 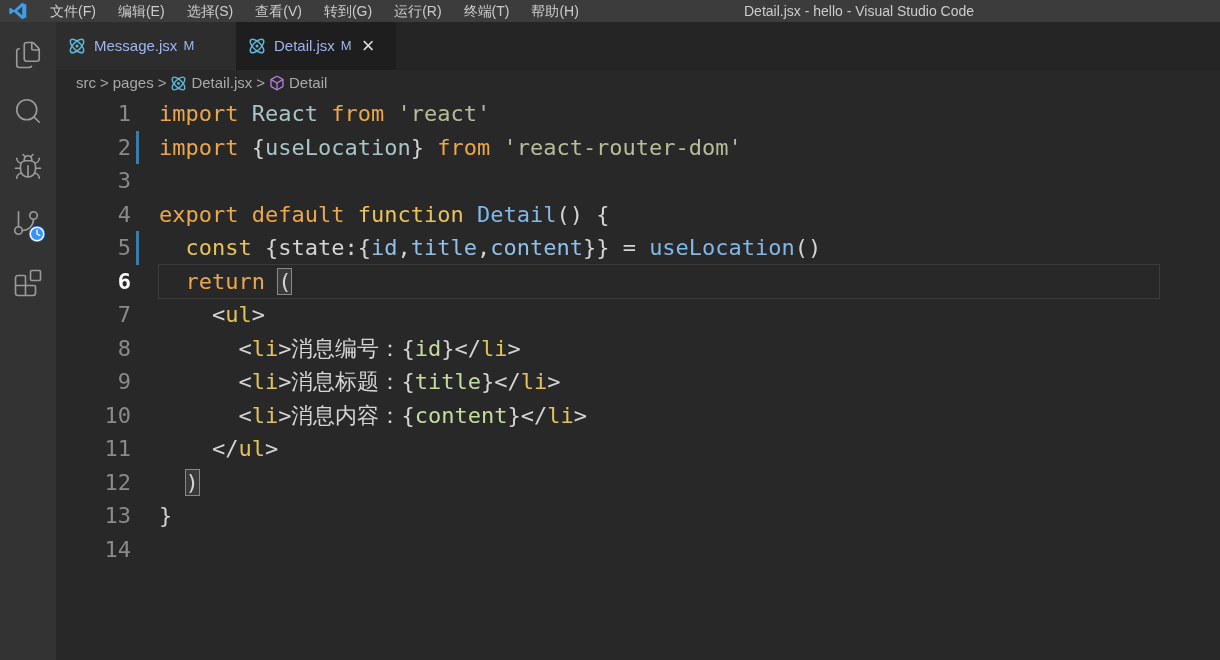 What do you see at coordinates (238, 315) in the screenshot?
I see `code-line: <ul>` at bounding box center [238, 315].